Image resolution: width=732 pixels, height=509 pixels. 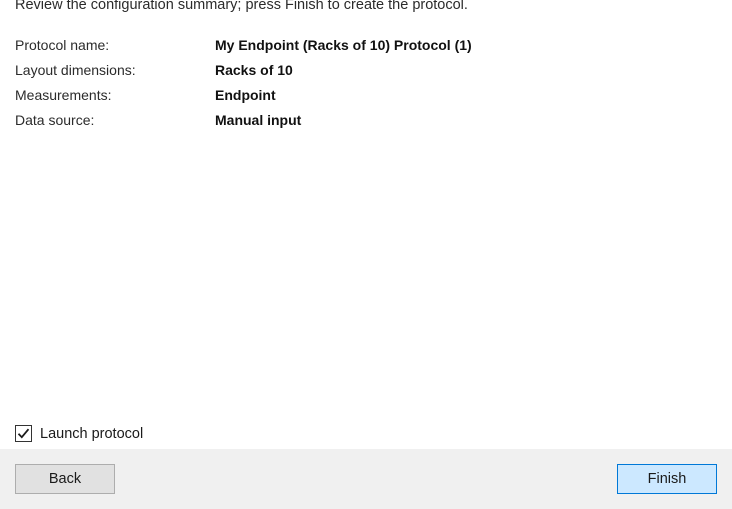 What do you see at coordinates (63, 94) in the screenshot?
I see `summary-label: Measurements:` at bounding box center [63, 94].